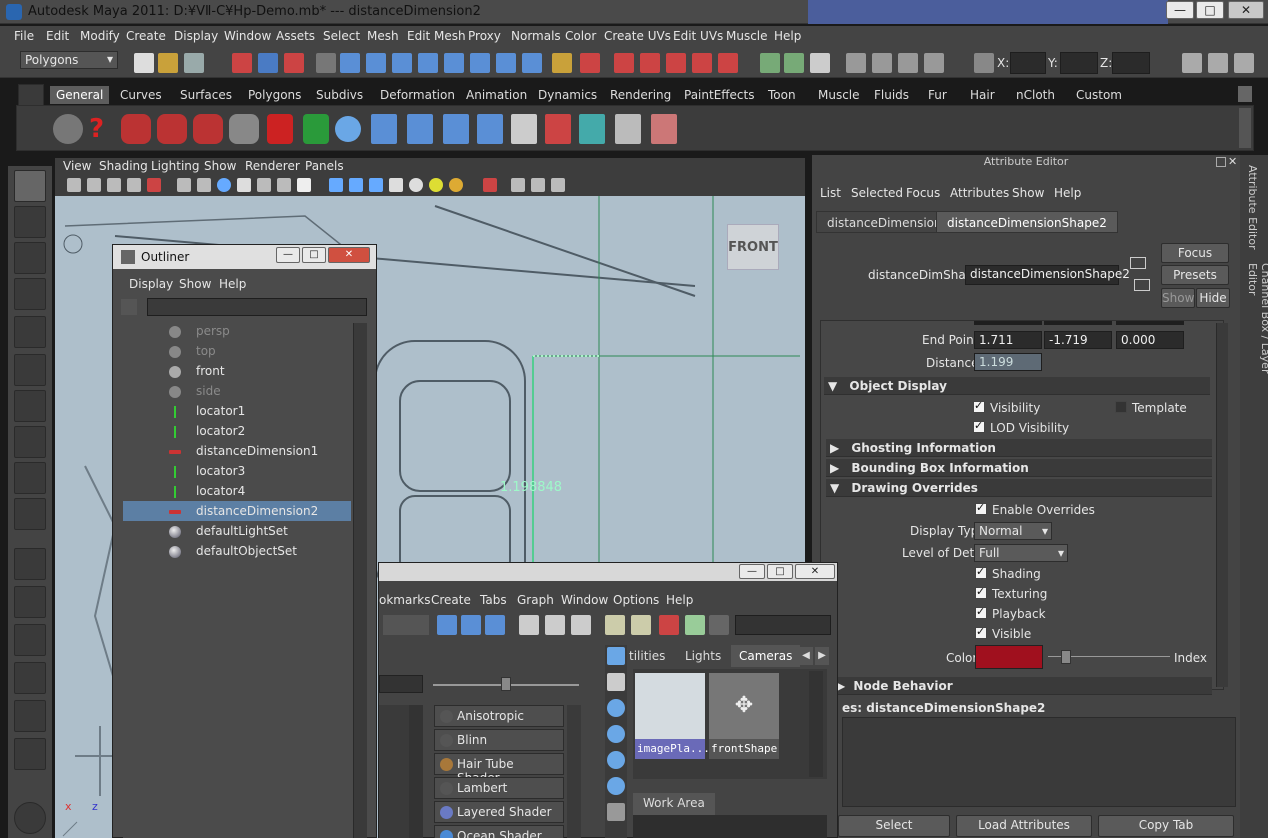 The width and height of the screenshot is (1268, 838). Describe the element at coordinates (982, 95) in the screenshot. I see `shelf-tab-hair: Hair` at that location.